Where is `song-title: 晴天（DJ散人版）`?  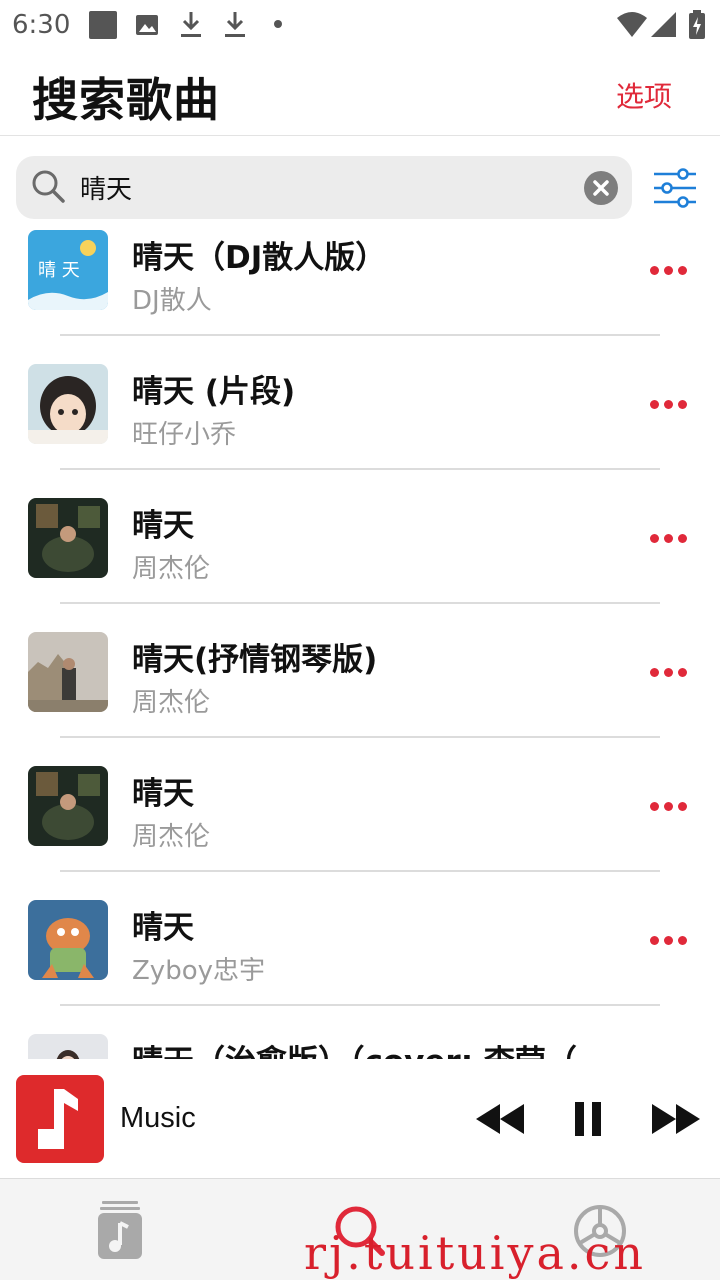
song-title: 晴天（DJ散人版） is located at coordinates (259, 258).